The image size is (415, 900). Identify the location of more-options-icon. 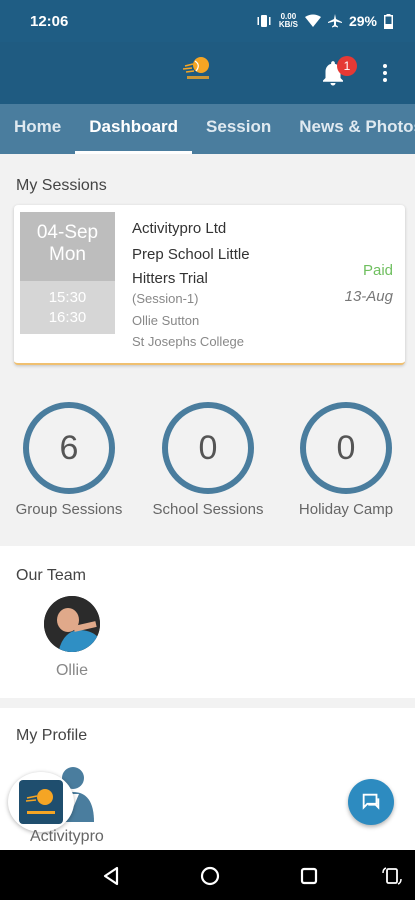
(385, 75).